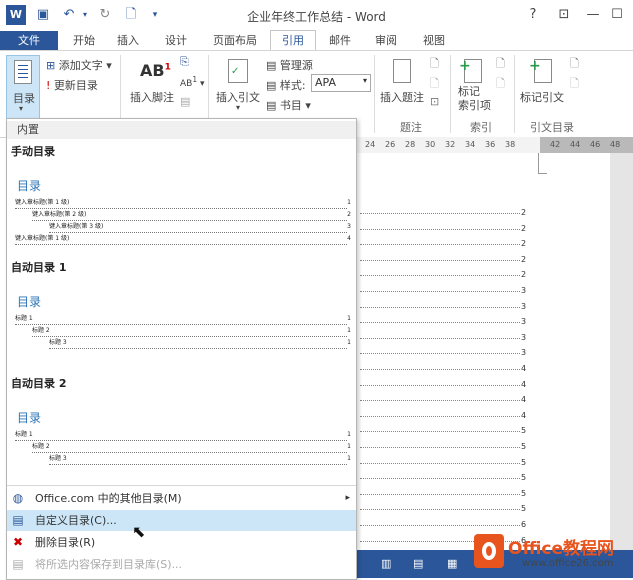 The image size is (633, 580). What do you see at coordinates (410, 144) in the screenshot?
I see `ruler-tick-label: 28` at bounding box center [410, 144].